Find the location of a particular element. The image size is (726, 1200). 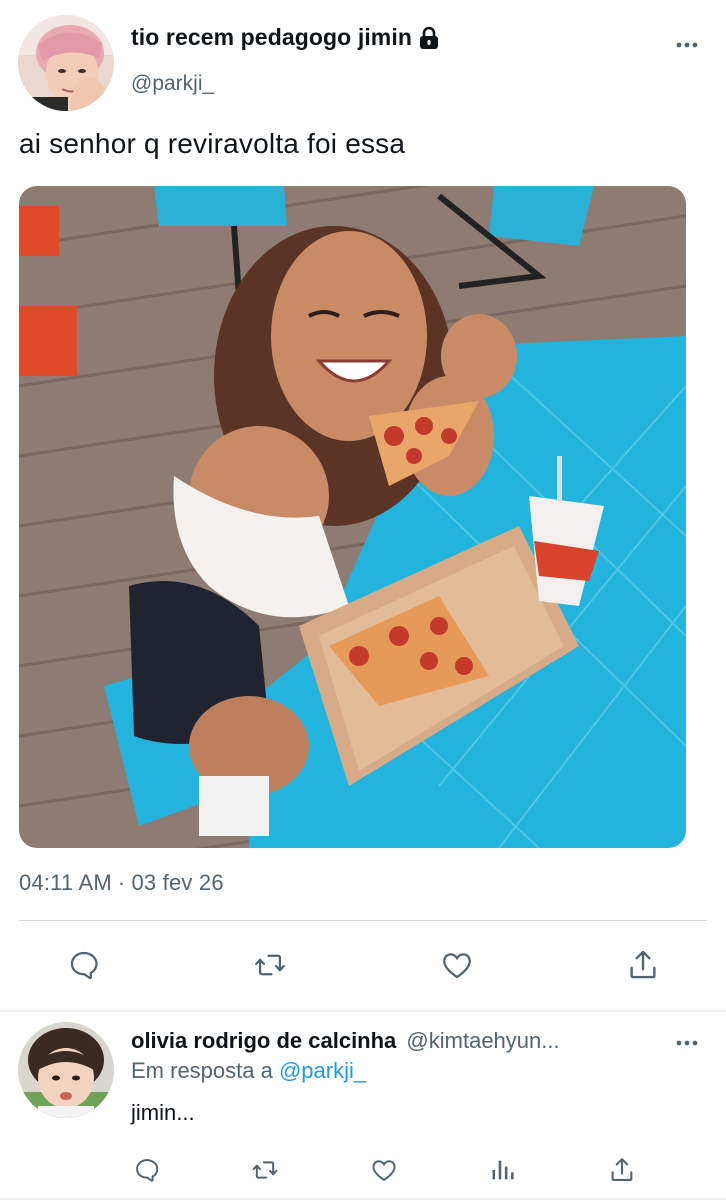

tweet-time: 04:11 AM is located at coordinates (65, 882).